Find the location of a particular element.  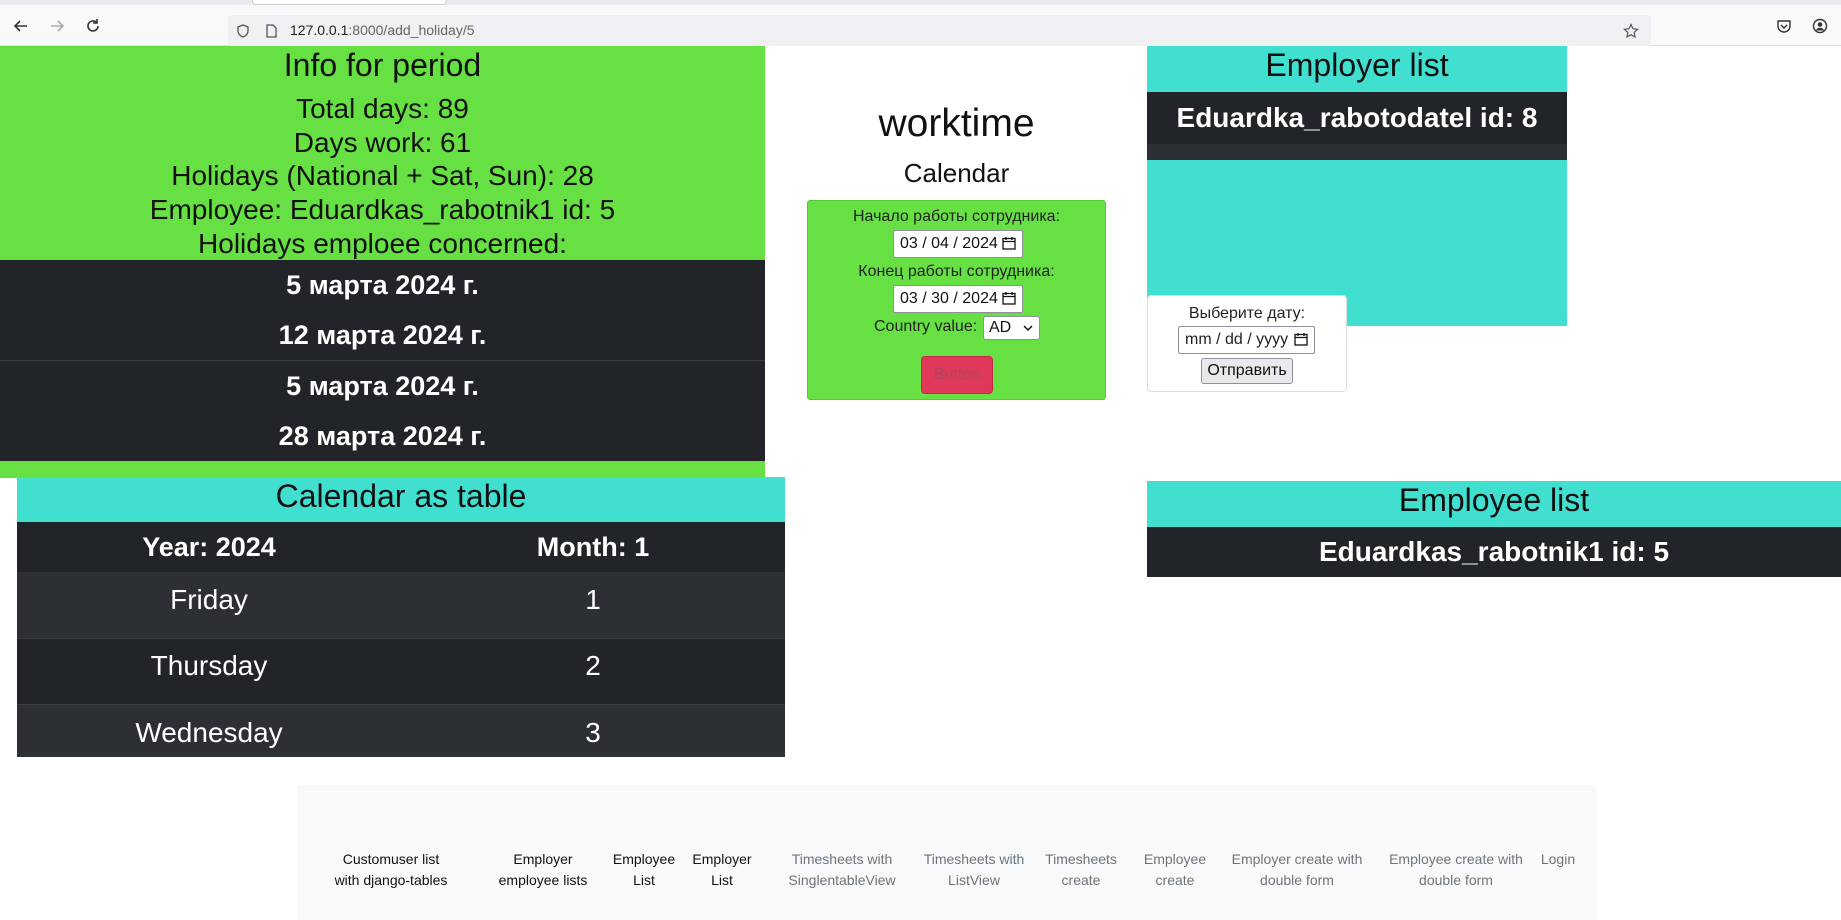

table-row: Thursday 2 is located at coordinates (401, 672).